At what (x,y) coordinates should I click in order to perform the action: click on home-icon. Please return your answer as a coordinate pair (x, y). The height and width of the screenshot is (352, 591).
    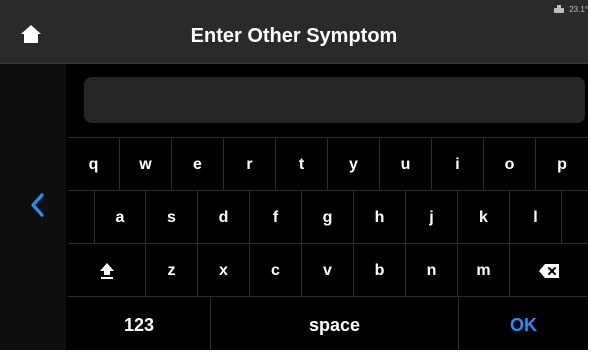
    Looking at the image, I should click on (31, 34).